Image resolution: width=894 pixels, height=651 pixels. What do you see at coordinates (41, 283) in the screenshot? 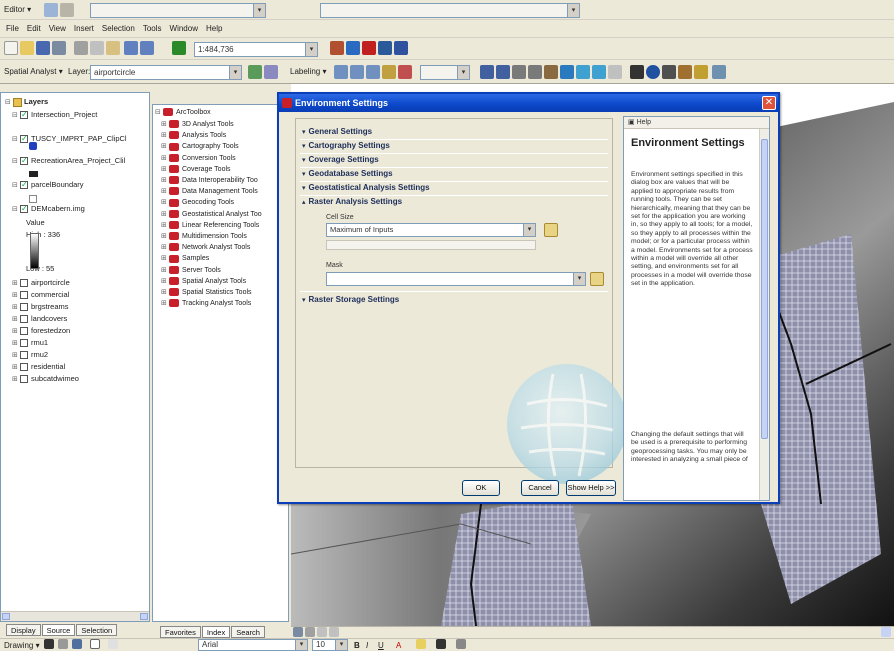
I see `toc-layer-item: ⊞ airportcircle` at bounding box center [41, 283].